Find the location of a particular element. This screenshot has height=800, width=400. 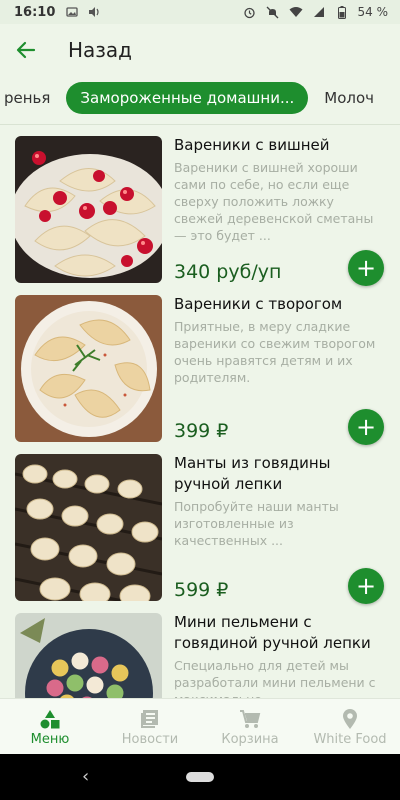

product-image-mini-pelmeni is located at coordinates (88, 656).